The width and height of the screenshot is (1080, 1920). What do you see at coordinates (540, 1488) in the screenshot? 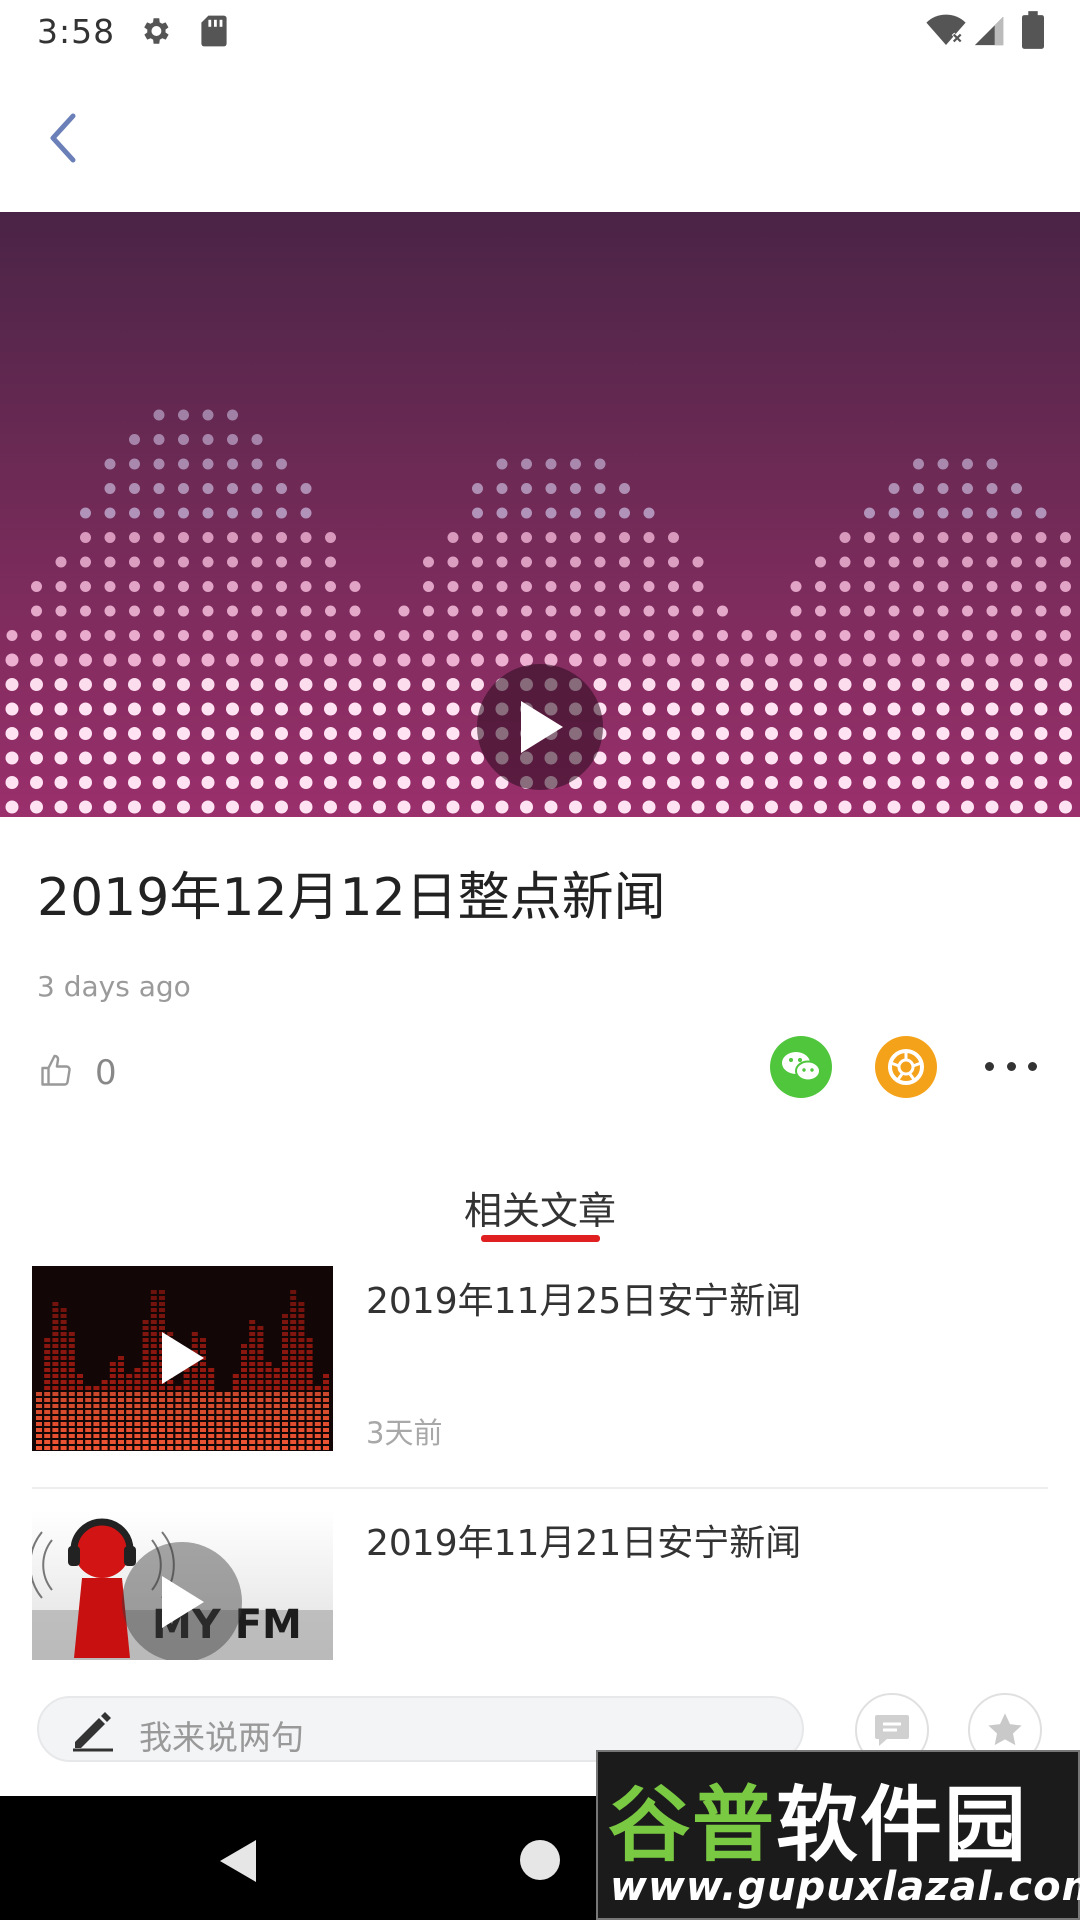
I see `divider` at bounding box center [540, 1488].